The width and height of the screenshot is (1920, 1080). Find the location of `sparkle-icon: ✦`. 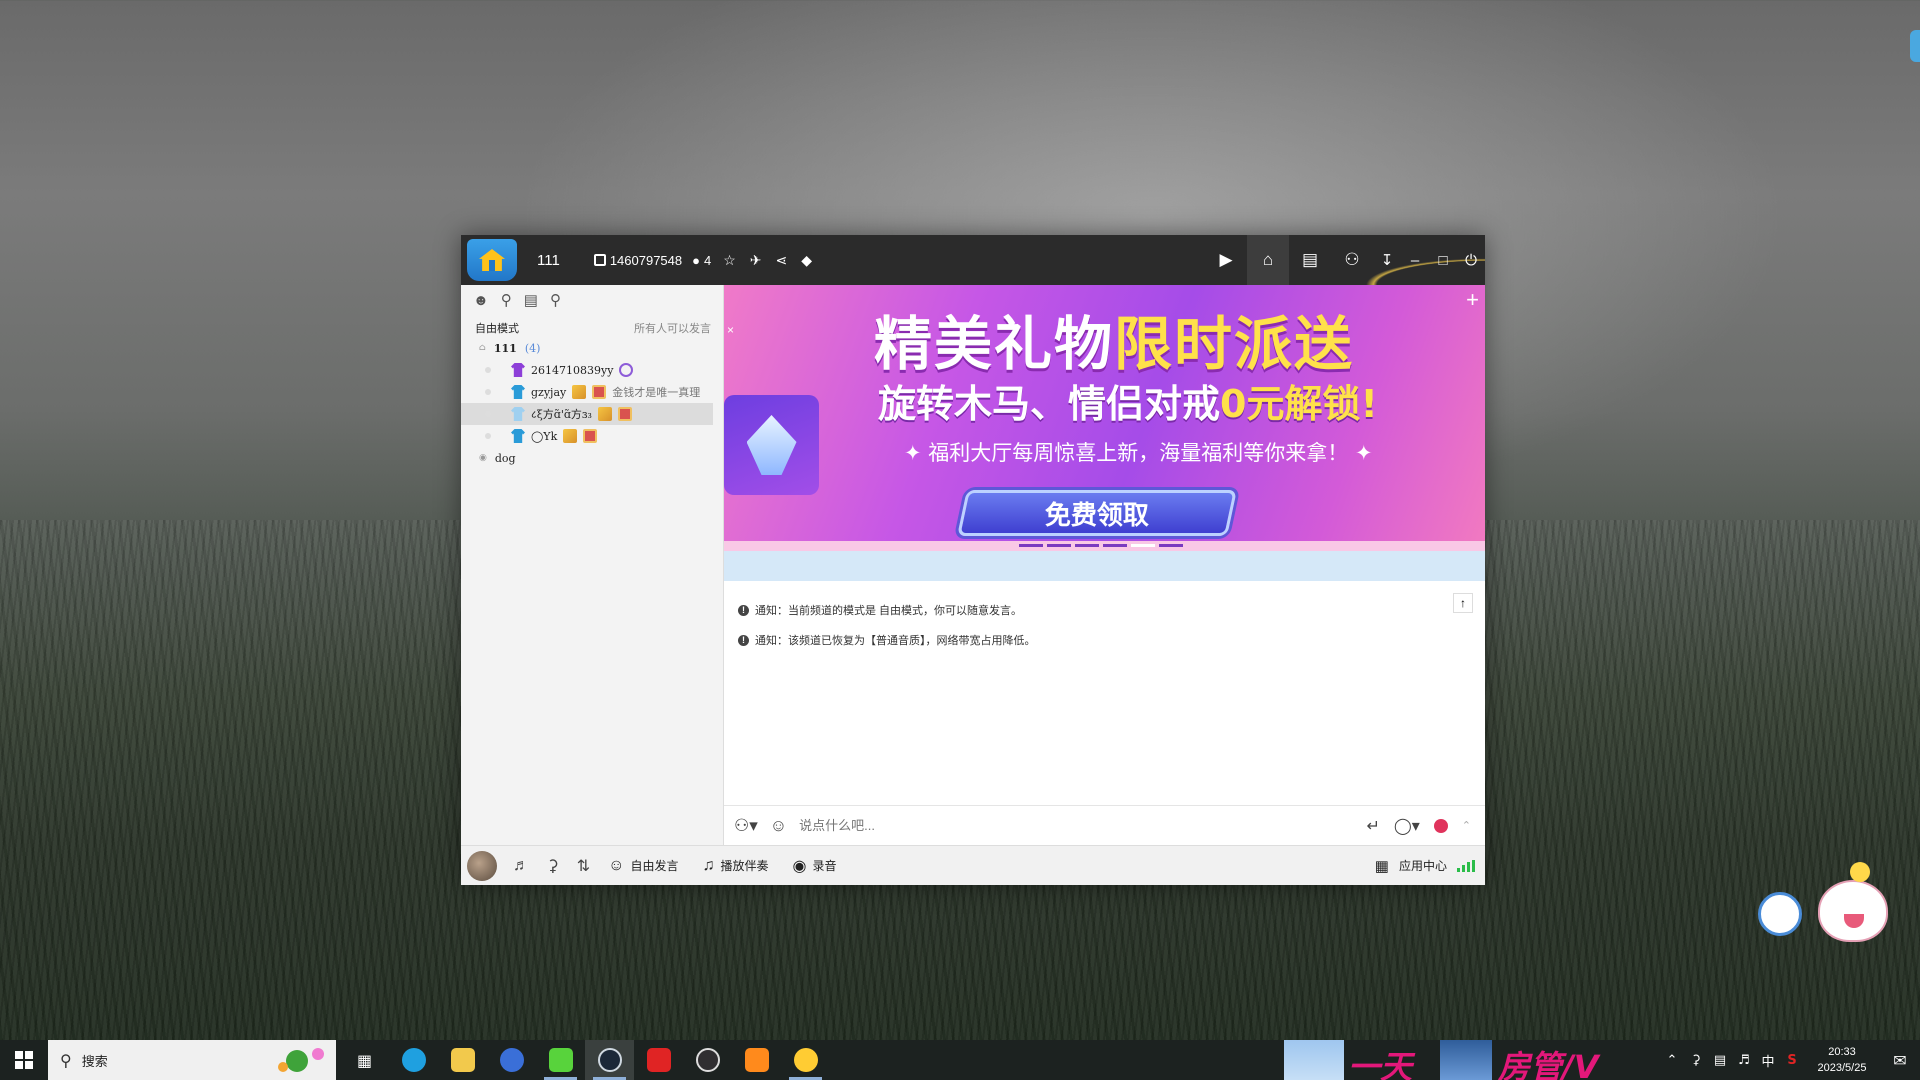

sparkle-icon: ✦ is located at coordinates (1360, 453).